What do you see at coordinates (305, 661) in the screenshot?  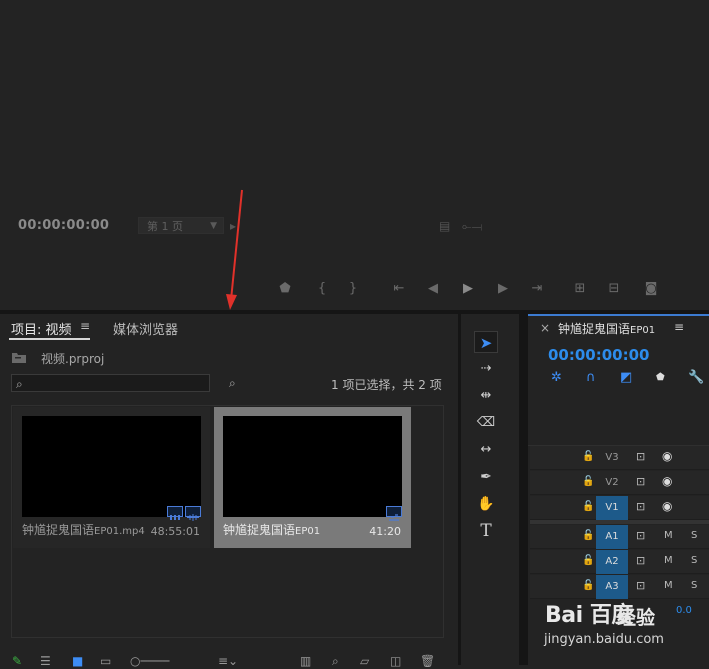 I see `automate-icon: ▥` at bounding box center [305, 661].